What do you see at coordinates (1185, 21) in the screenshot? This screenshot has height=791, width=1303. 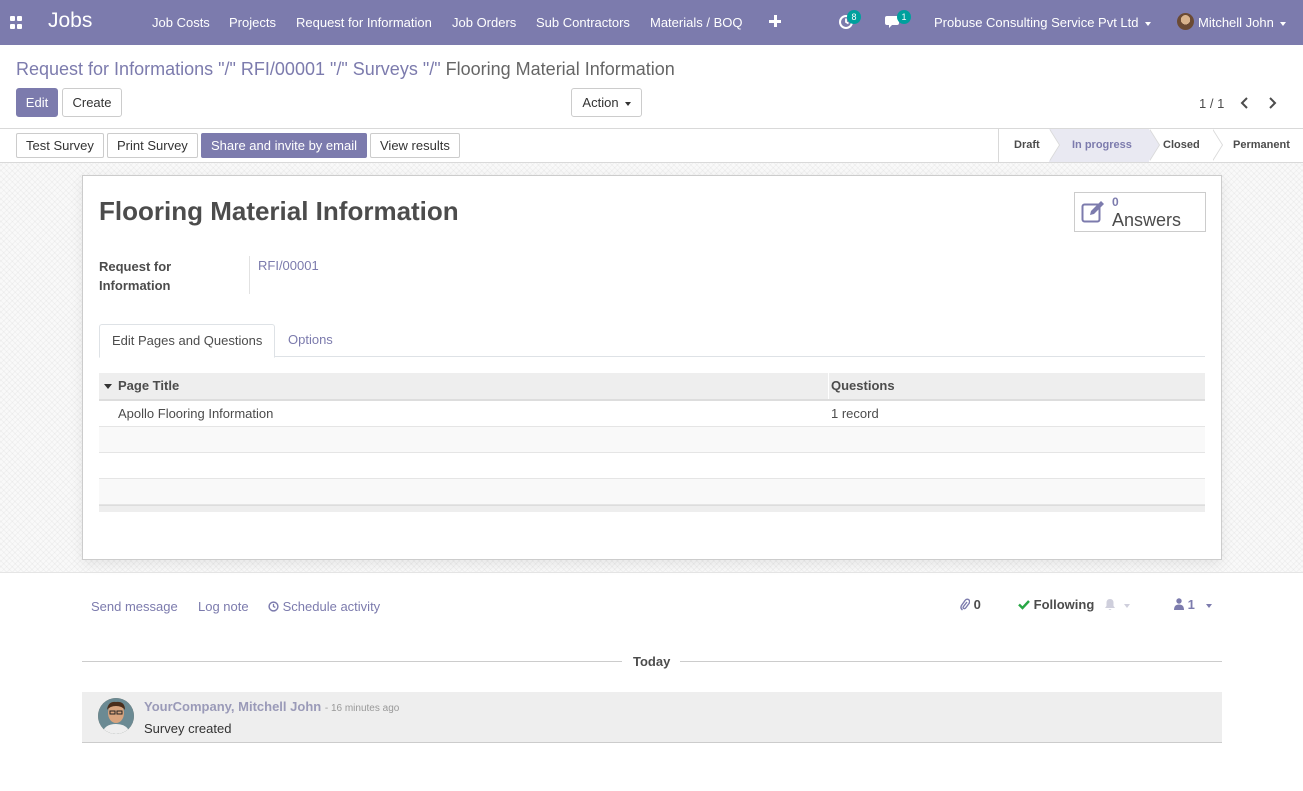 I see `user-avatar` at bounding box center [1185, 21].